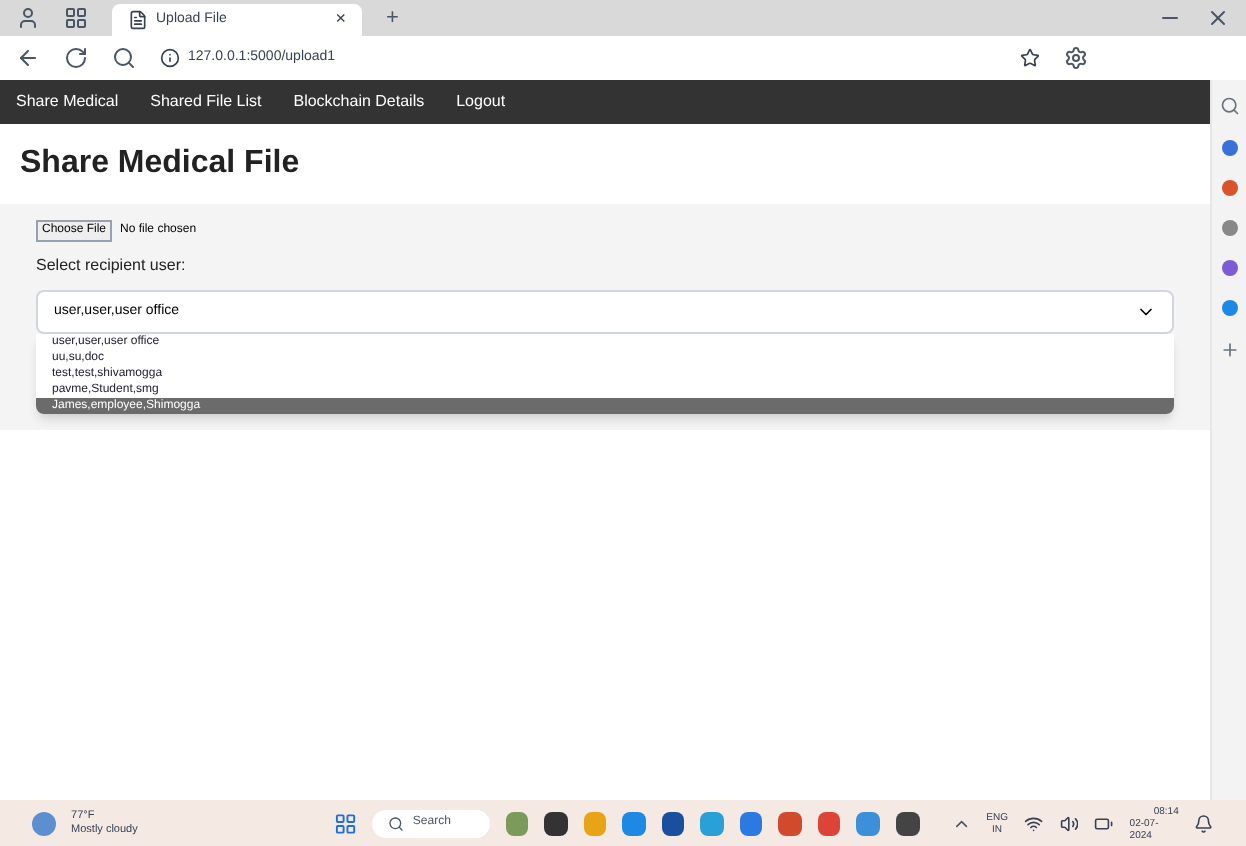  What do you see at coordinates (481, 102) in the screenshot?
I see `nav-link: Logout` at bounding box center [481, 102].